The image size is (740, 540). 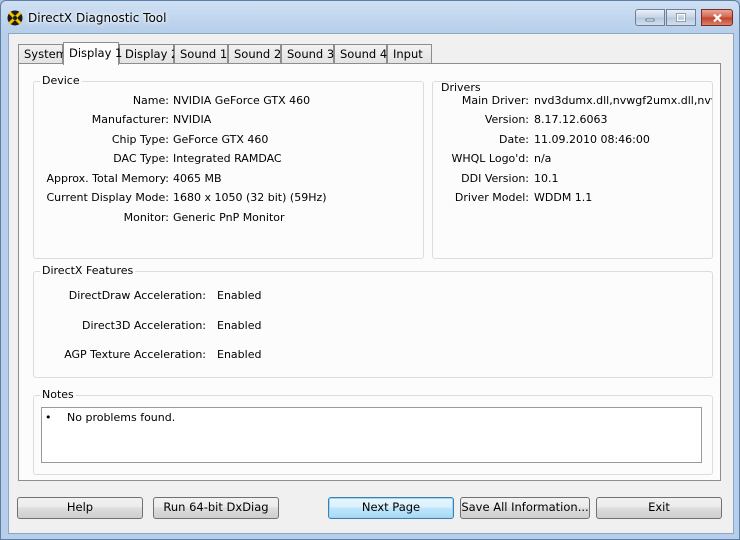 What do you see at coordinates (15, 18) in the screenshot?
I see `directx-app-icon` at bounding box center [15, 18].